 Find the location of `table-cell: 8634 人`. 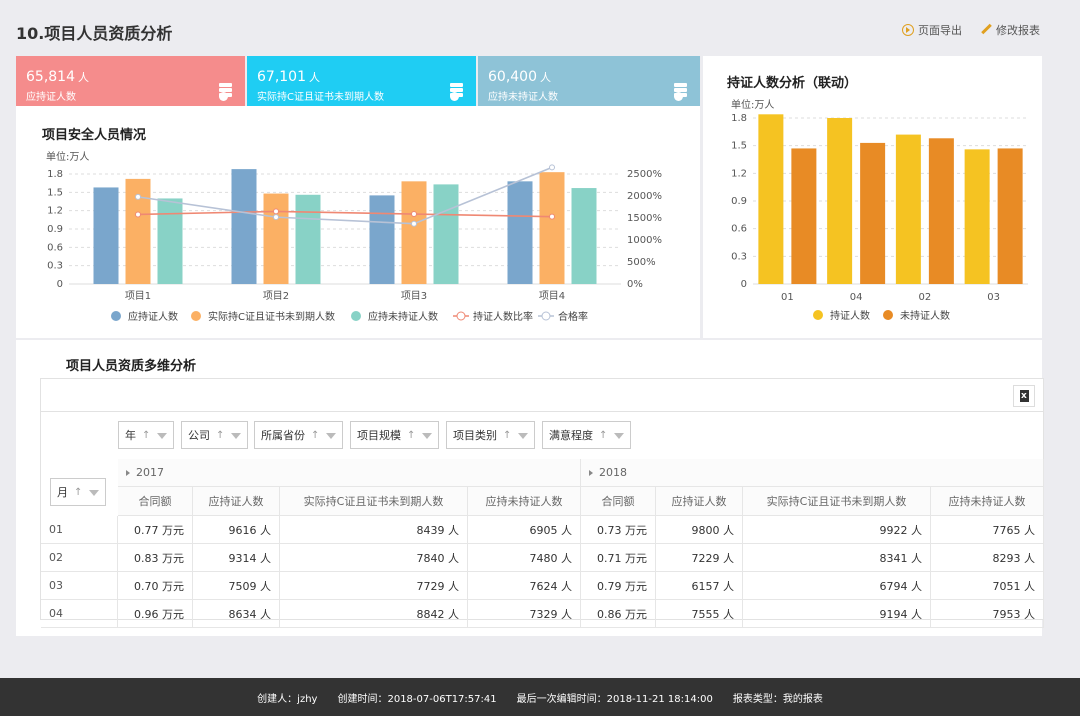

table-cell: 8634 人 is located at coordinates (236, 614).